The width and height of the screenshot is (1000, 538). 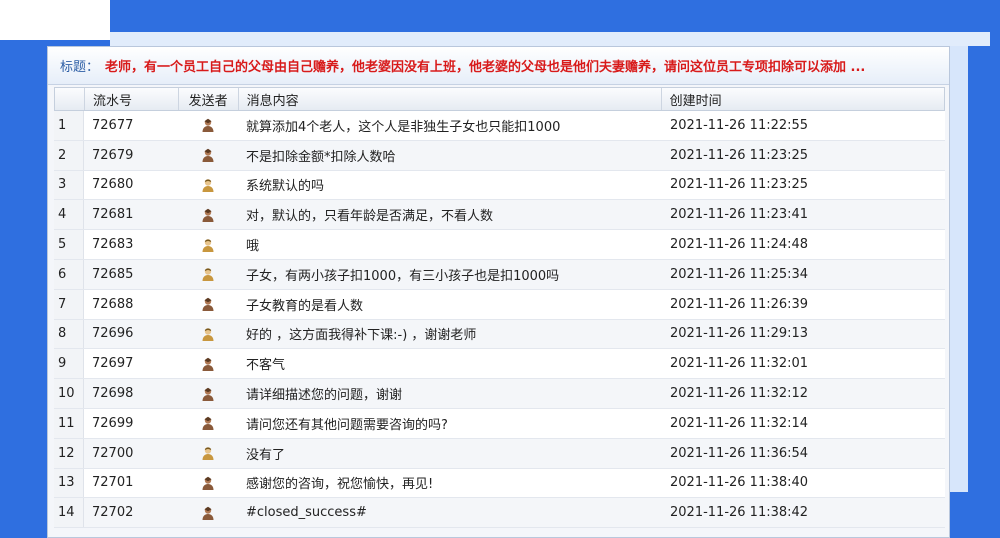 I want to click on header-message: 消息内容, so click(x=450, y=99).